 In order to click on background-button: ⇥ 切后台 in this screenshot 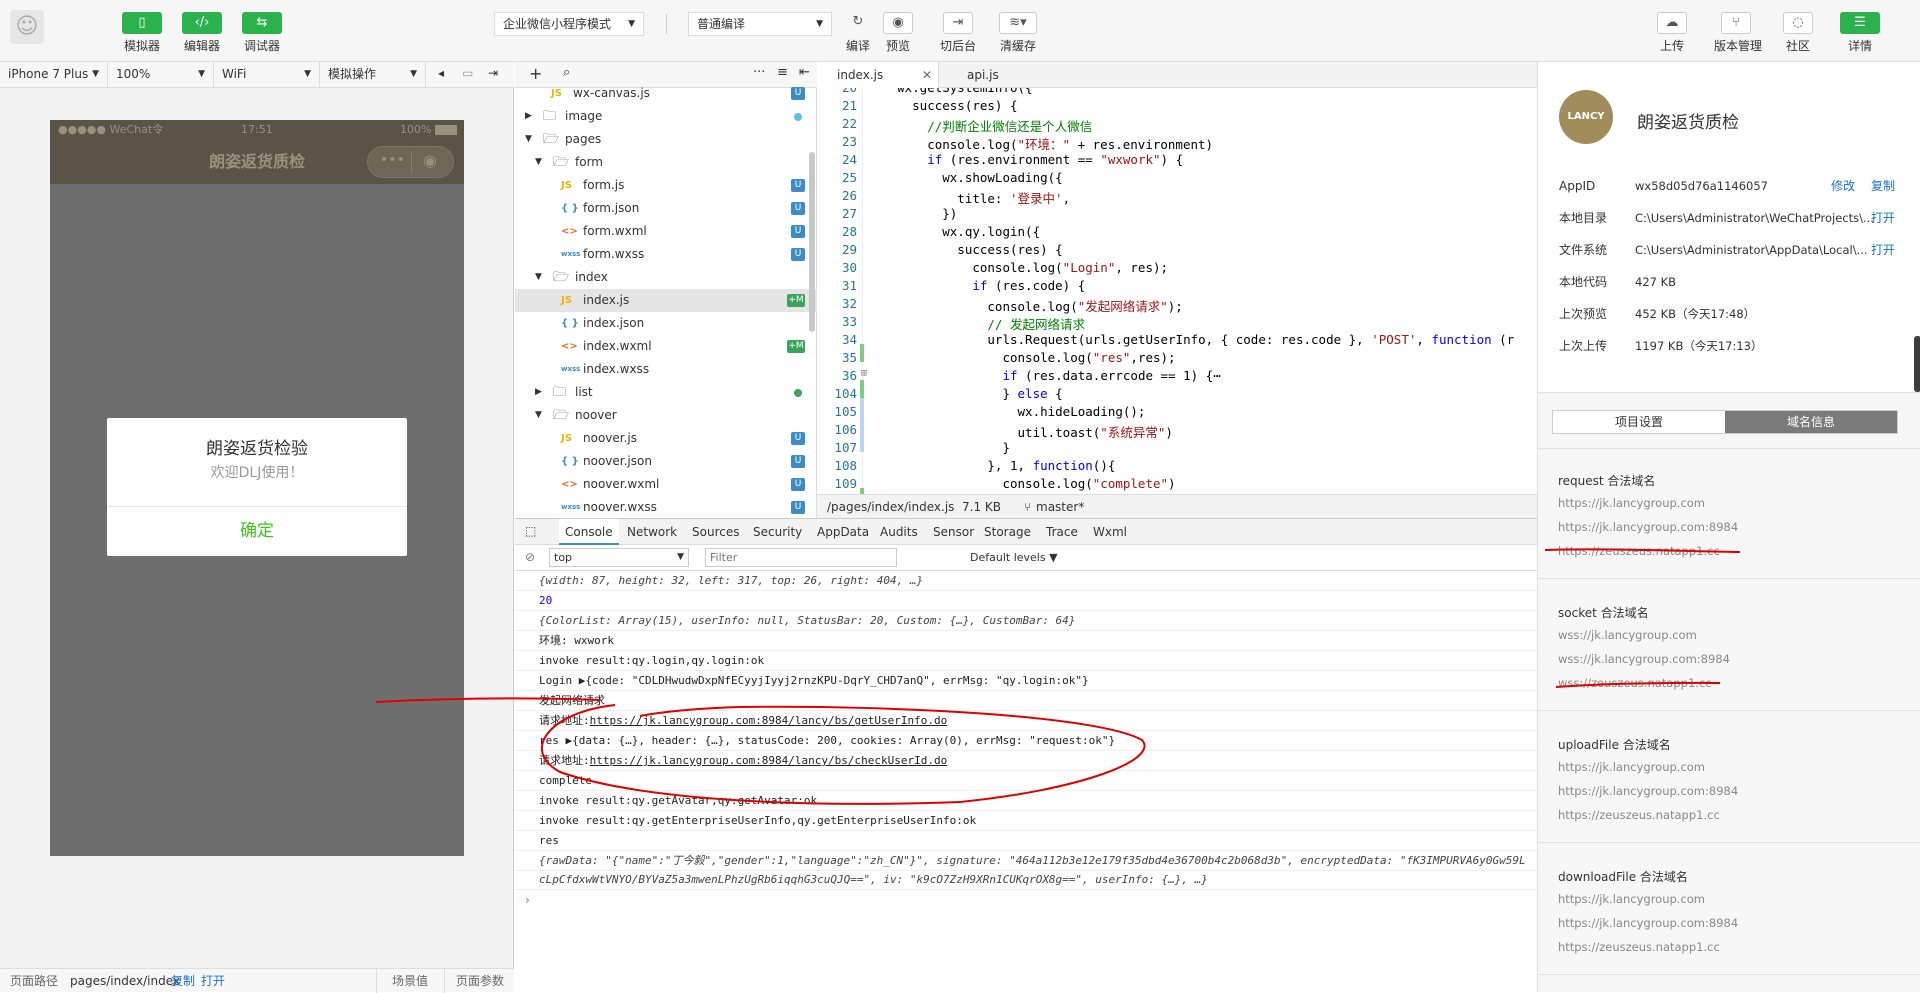, I will do `click(958, 33)`.